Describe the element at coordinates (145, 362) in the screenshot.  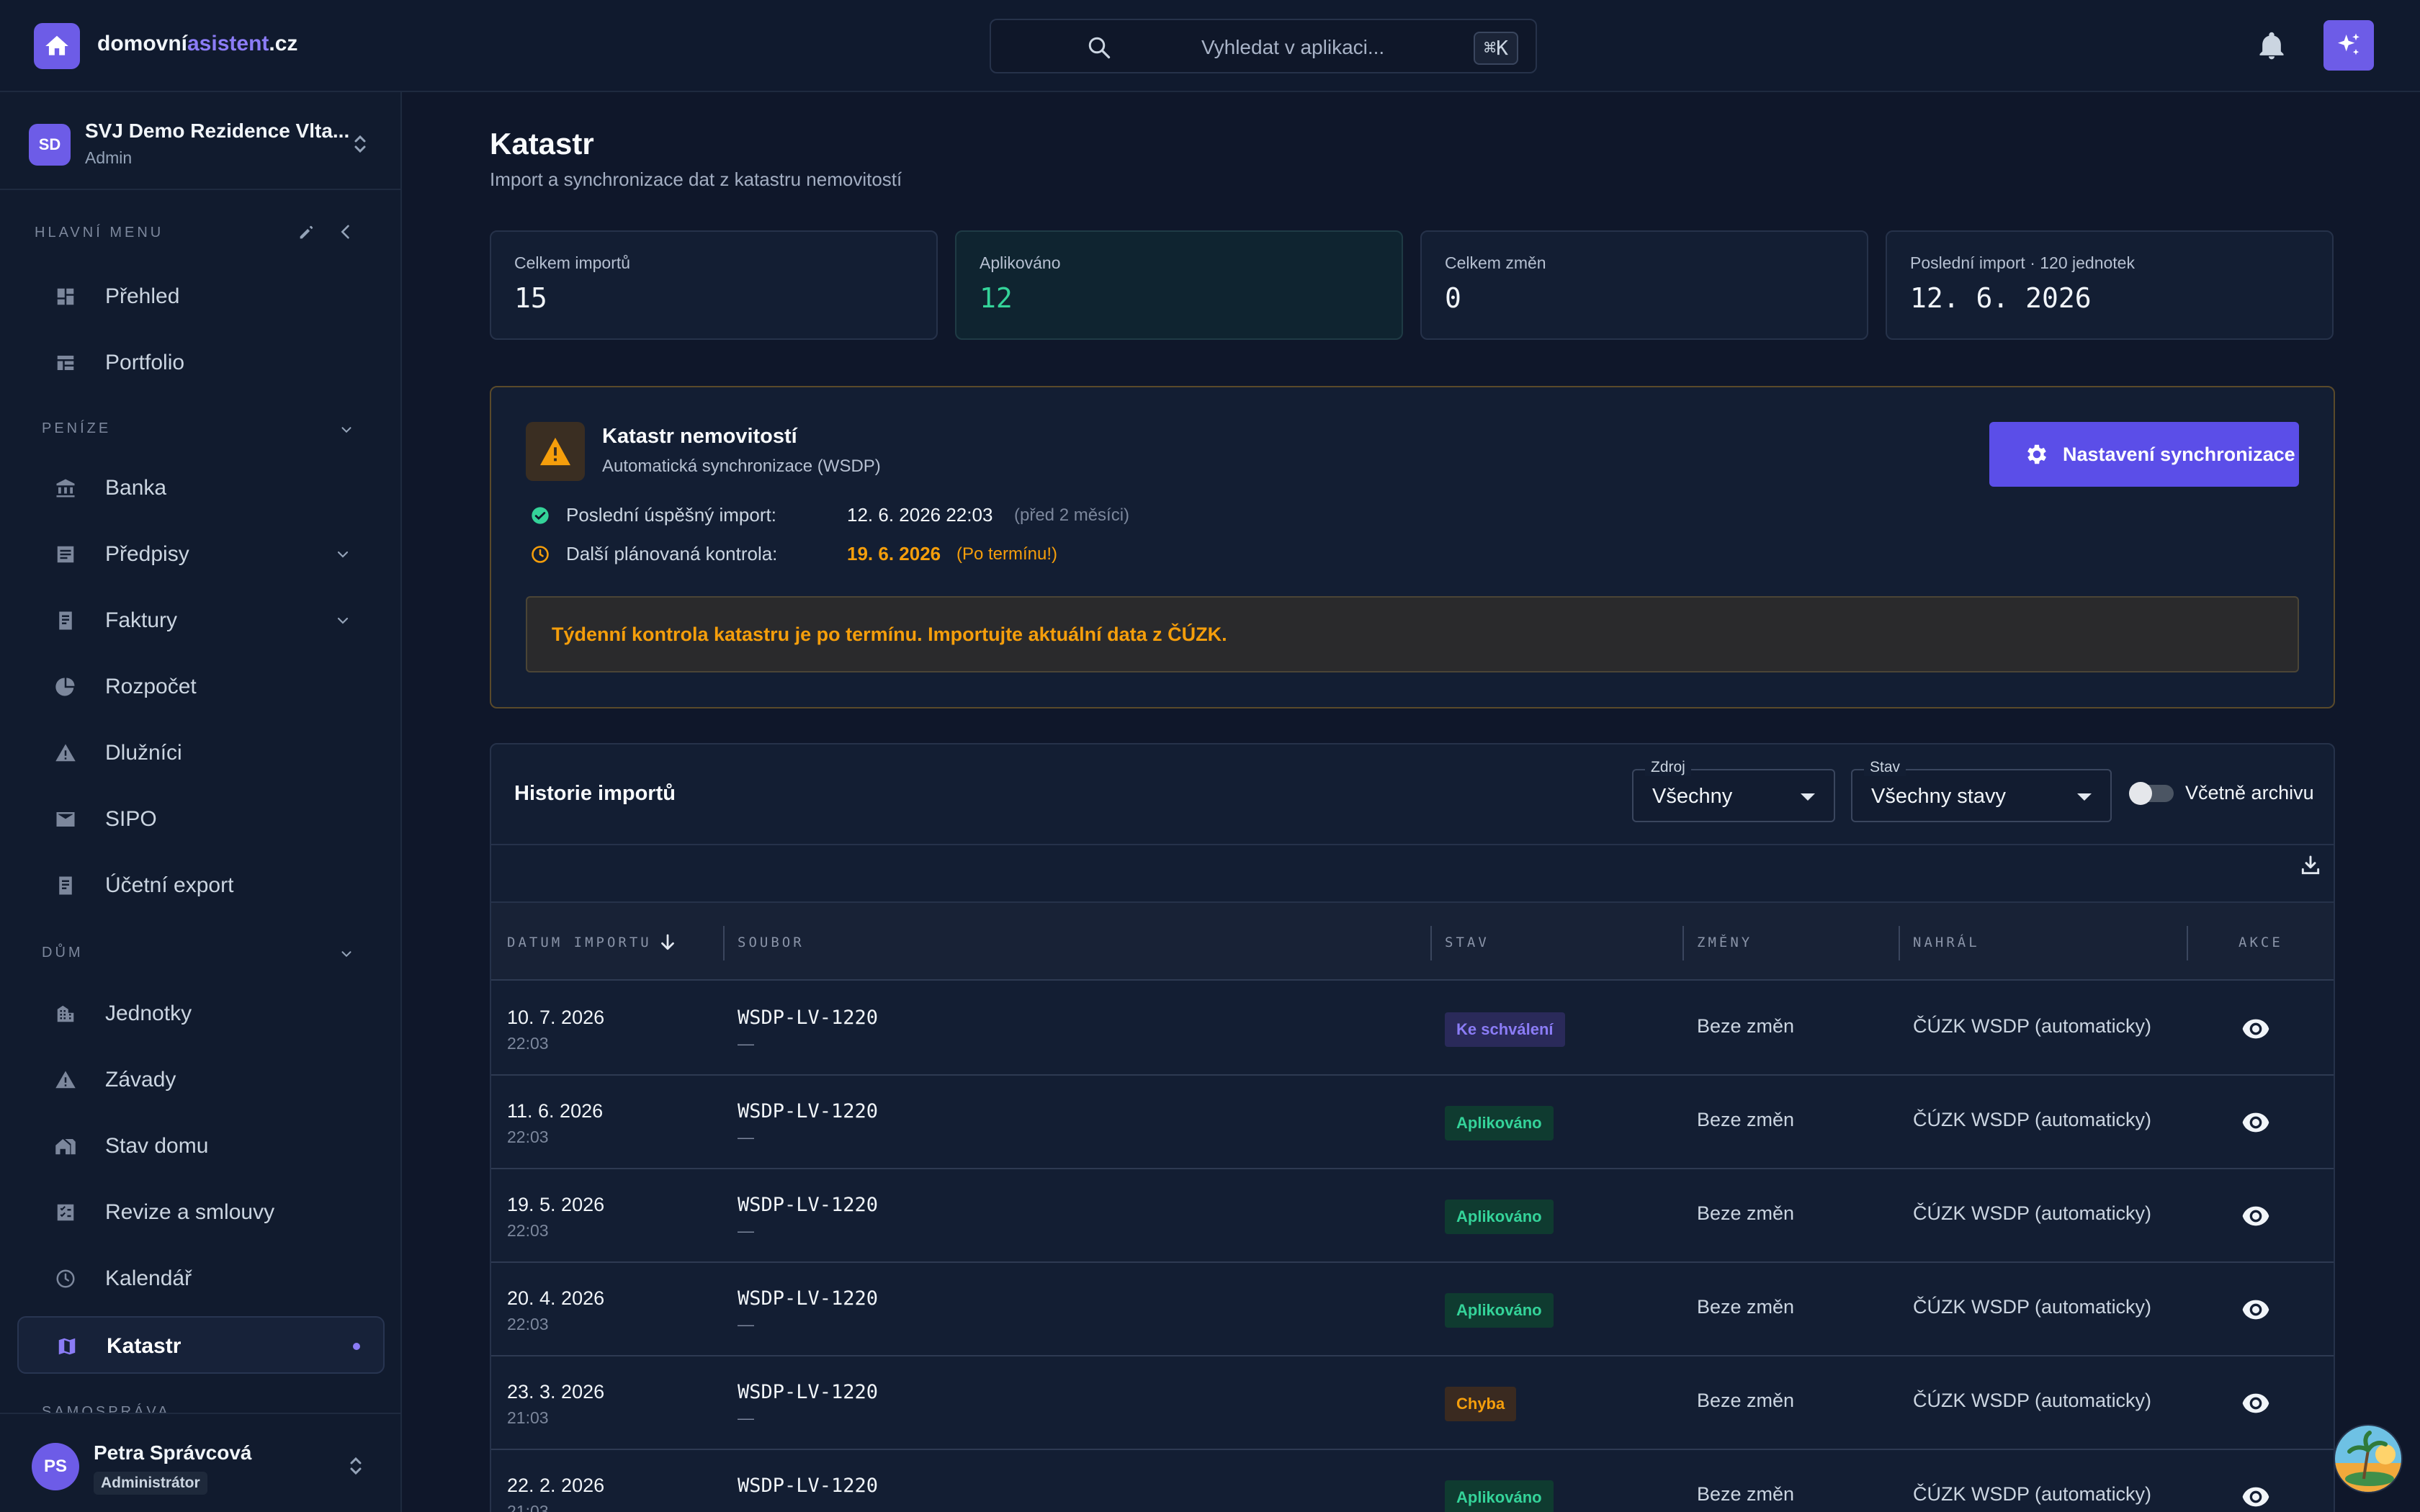
I see `sidebar-item-label: Portfolio` at that location.